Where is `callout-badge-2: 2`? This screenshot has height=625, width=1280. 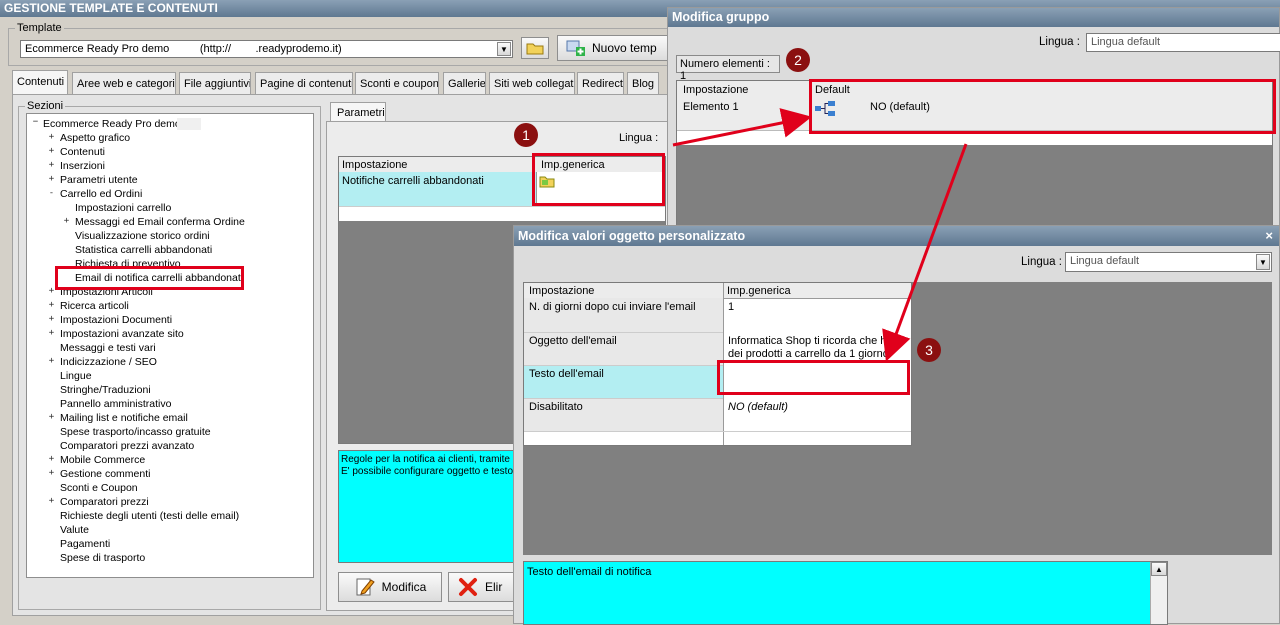
callout-badge-2: 2 is located at coordinates (798, 60).